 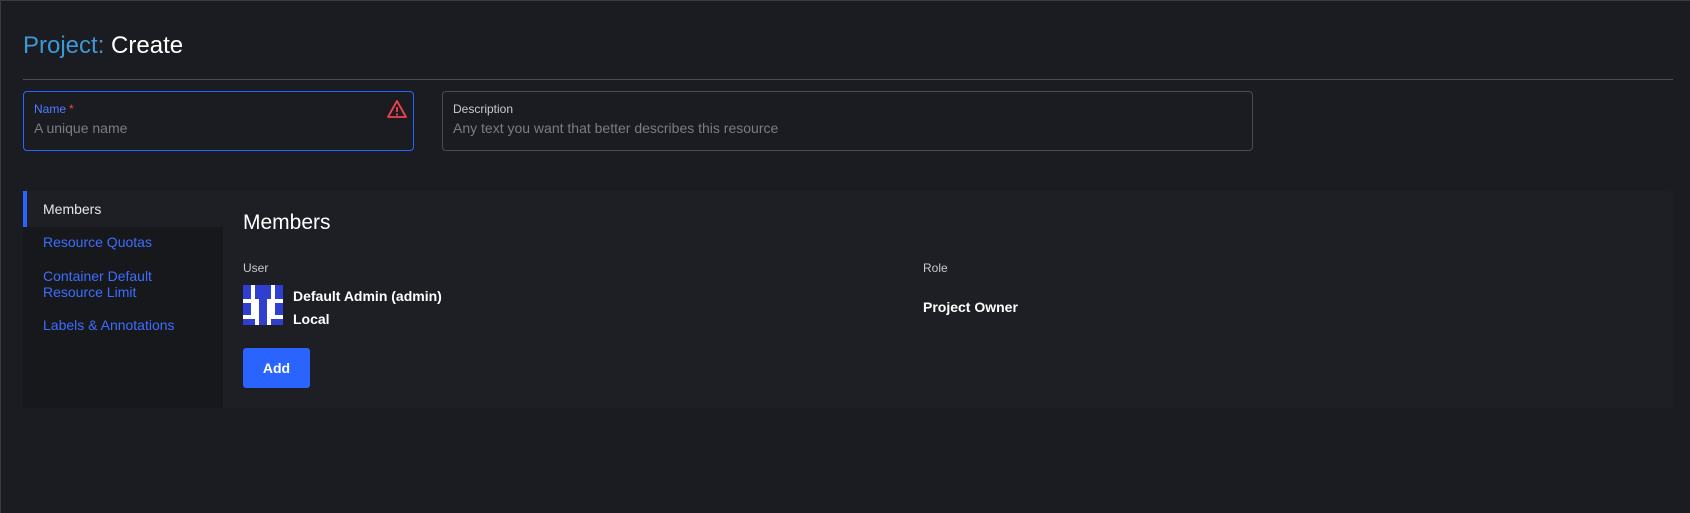 What do you see at coordinates (276, 368) in the screenshot?
I see `add-member-button: Add` at bounding box center [276, 368].